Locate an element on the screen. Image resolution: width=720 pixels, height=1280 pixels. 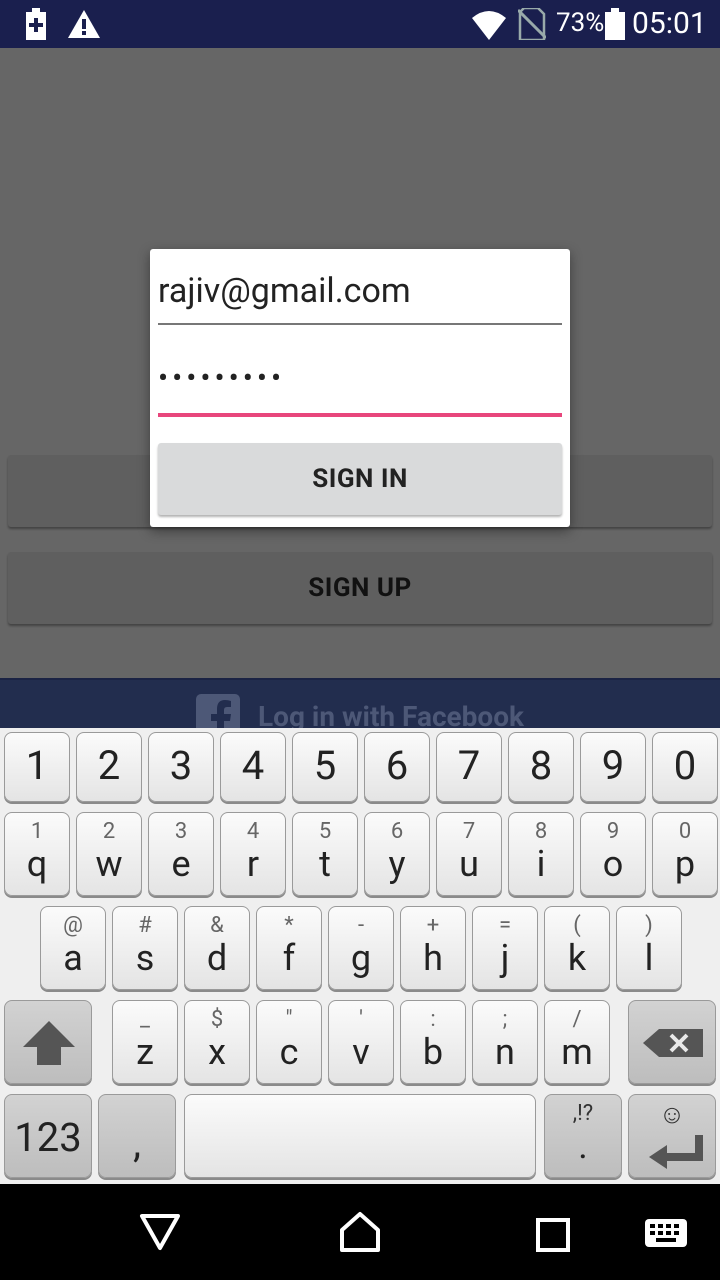
password-value: ••••••••• is located at coordinates (222, 378).